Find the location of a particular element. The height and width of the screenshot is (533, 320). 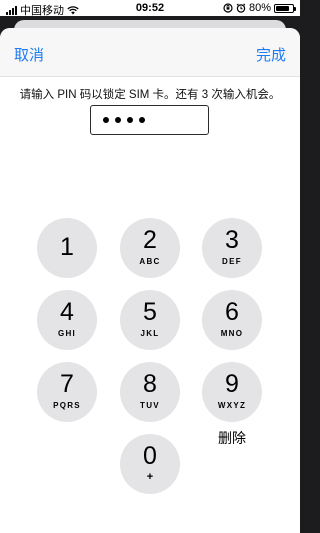

battery-percent: 80% is located at coordinates (259, 8).